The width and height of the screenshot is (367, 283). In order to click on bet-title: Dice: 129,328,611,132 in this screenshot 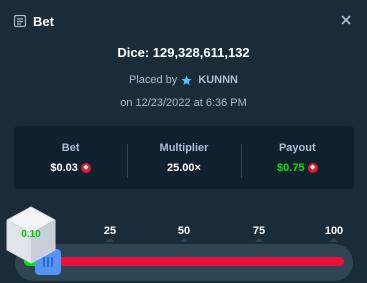, I will do `click(183, 52)`.